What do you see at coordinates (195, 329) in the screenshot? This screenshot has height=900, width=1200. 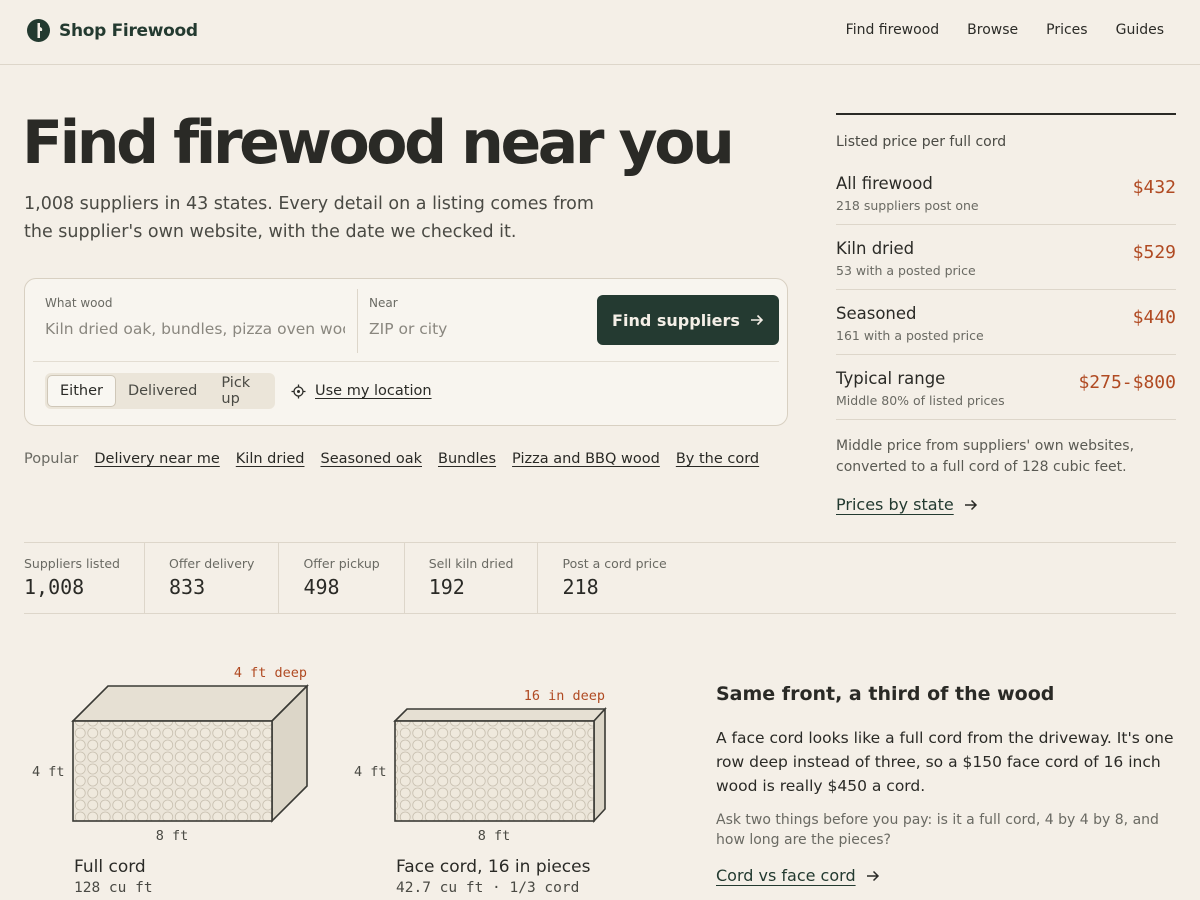 I see `what-wood-input` at bounding box center [195, 329].